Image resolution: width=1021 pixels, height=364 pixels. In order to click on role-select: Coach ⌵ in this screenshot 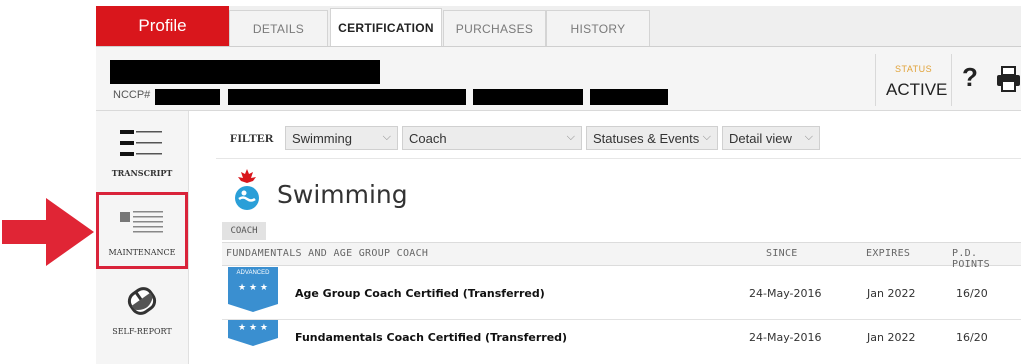, I will do `click(492, 138)`.